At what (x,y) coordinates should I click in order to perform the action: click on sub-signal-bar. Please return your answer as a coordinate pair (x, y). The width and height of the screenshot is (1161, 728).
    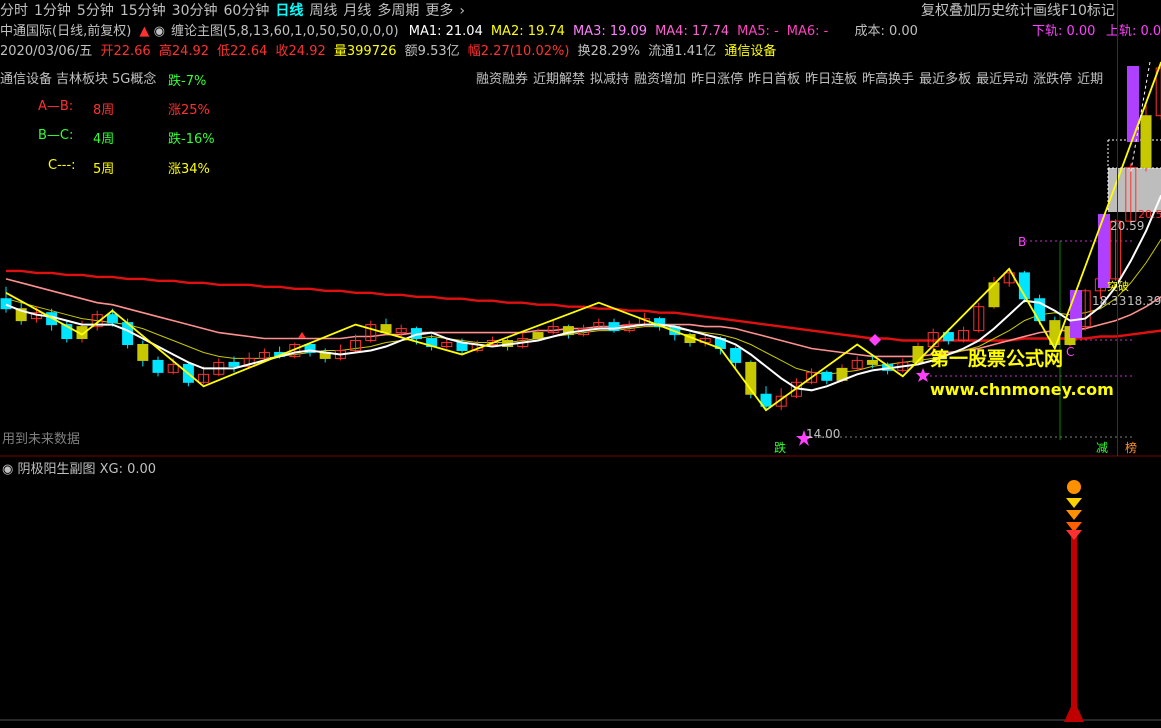
    Looking at the image, I should click on (1074, 628).